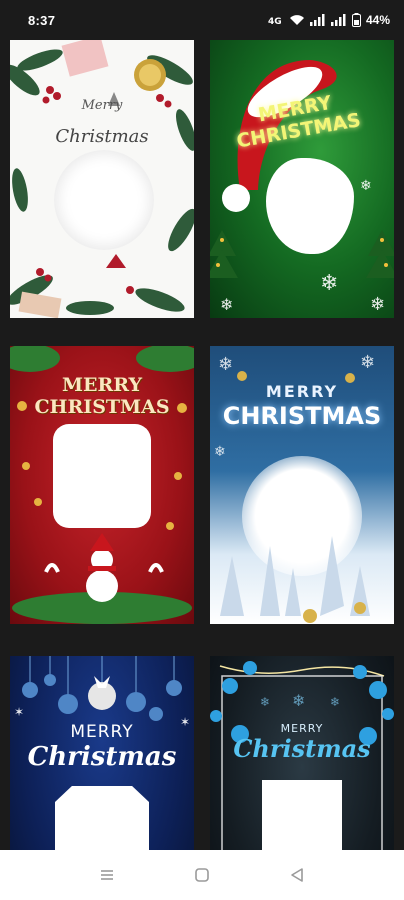 This screenshot has height=900, width=404. What do you see at coordinates (42, 20) in the screenshot?
I see `status-time: 8:37` at bounding box center [42, 20].